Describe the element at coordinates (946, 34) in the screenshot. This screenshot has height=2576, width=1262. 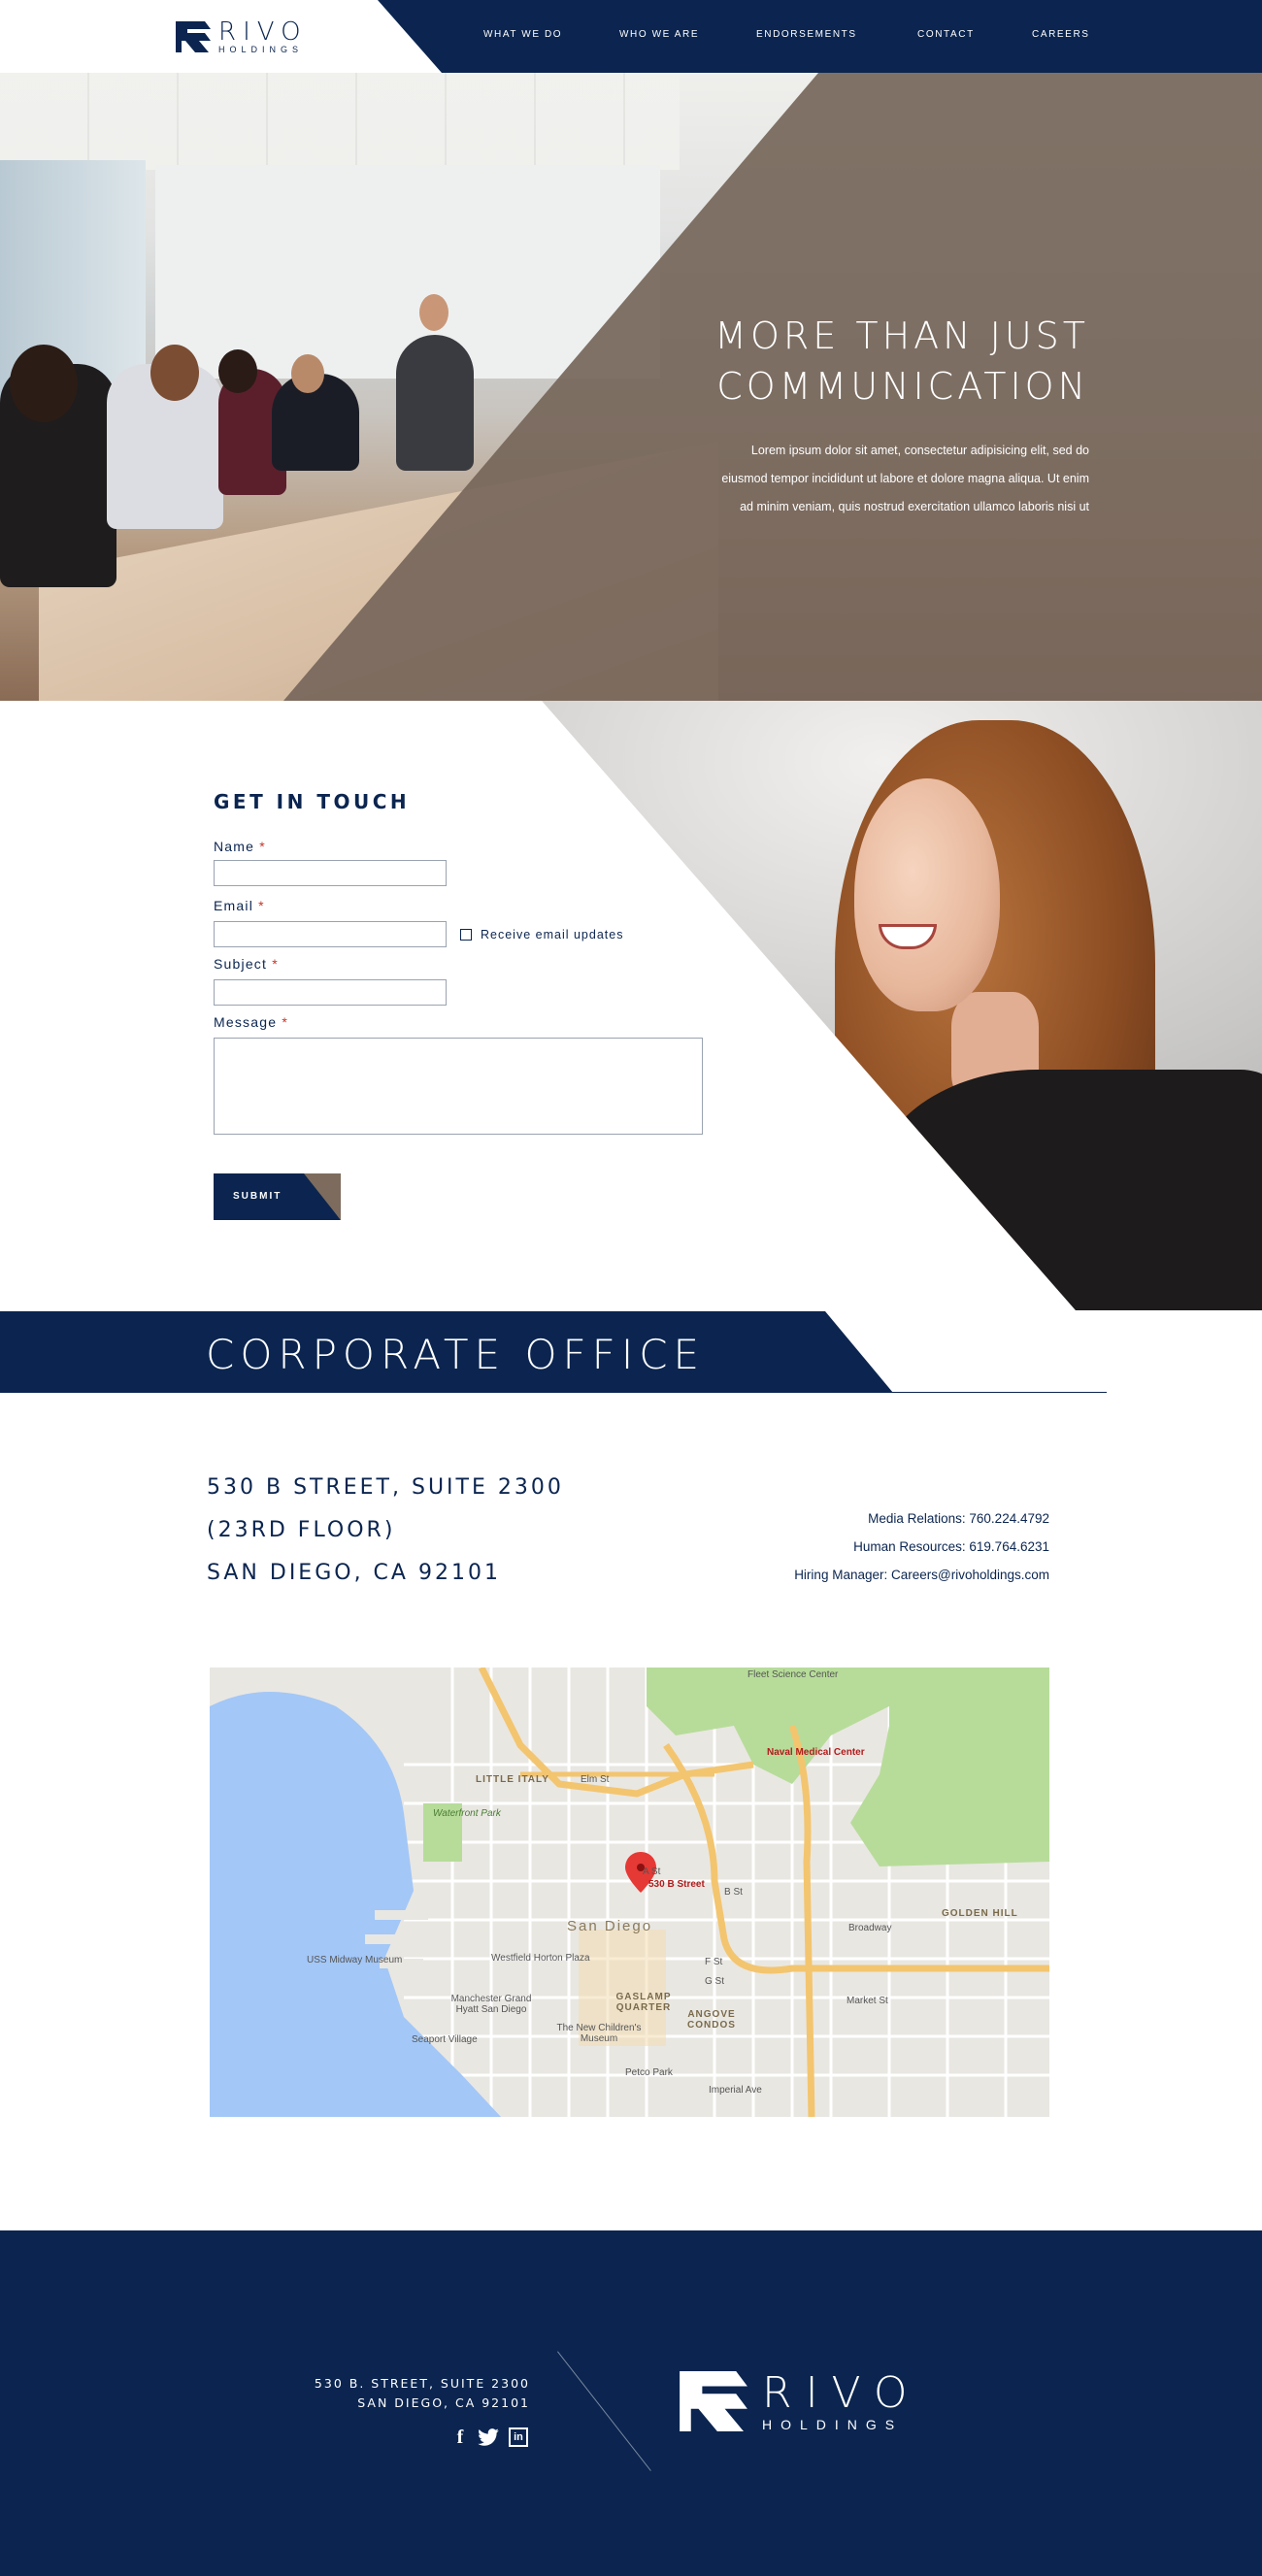
I see `nav-contact: Contact` at that location.